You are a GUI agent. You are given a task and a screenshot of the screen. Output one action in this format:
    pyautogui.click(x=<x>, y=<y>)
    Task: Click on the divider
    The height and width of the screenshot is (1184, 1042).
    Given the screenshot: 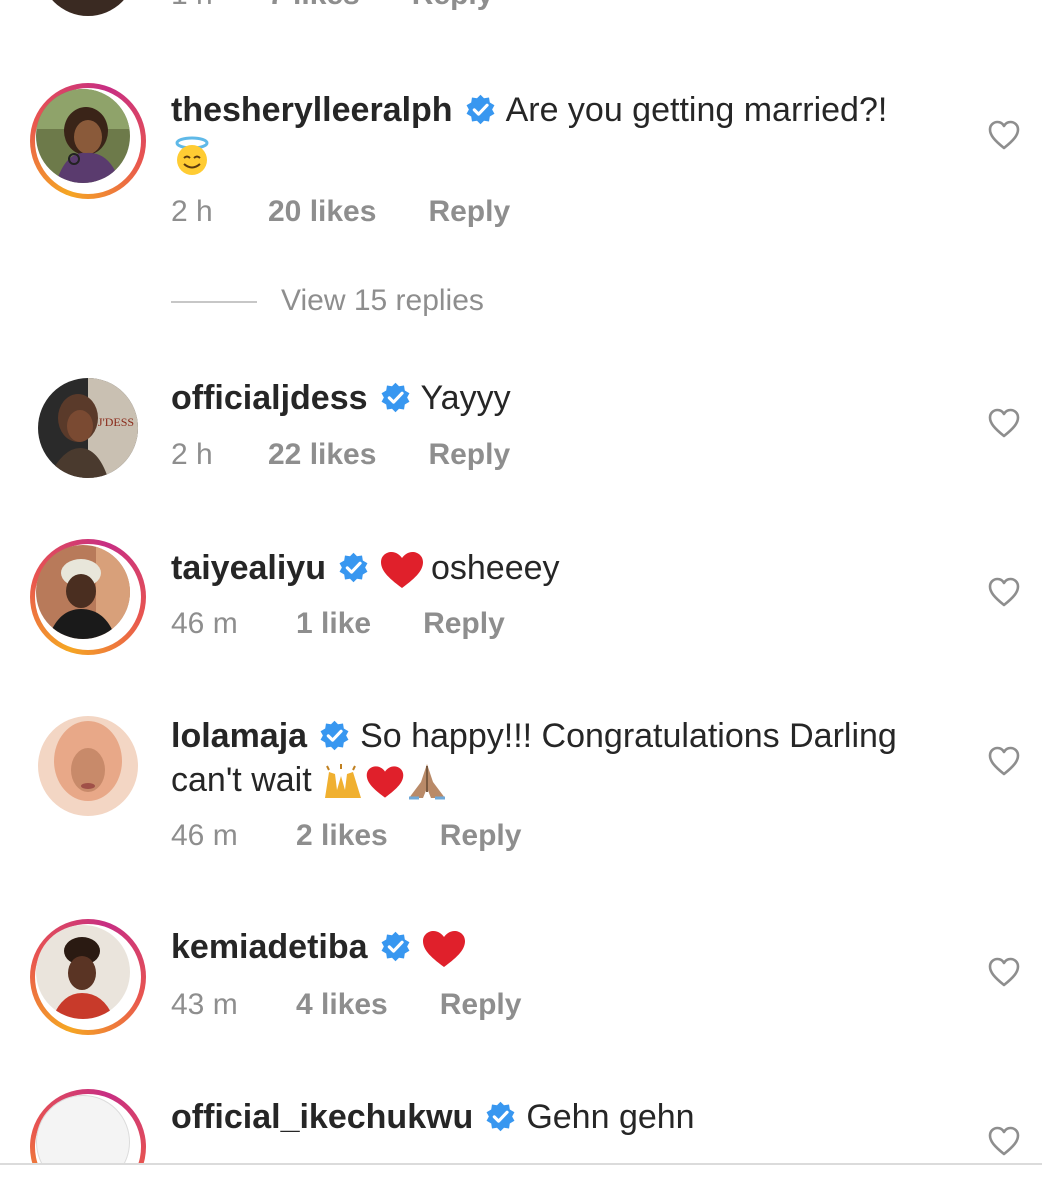 What is the action you would take?
    pyautogui.click(x=521, y=1164)
    